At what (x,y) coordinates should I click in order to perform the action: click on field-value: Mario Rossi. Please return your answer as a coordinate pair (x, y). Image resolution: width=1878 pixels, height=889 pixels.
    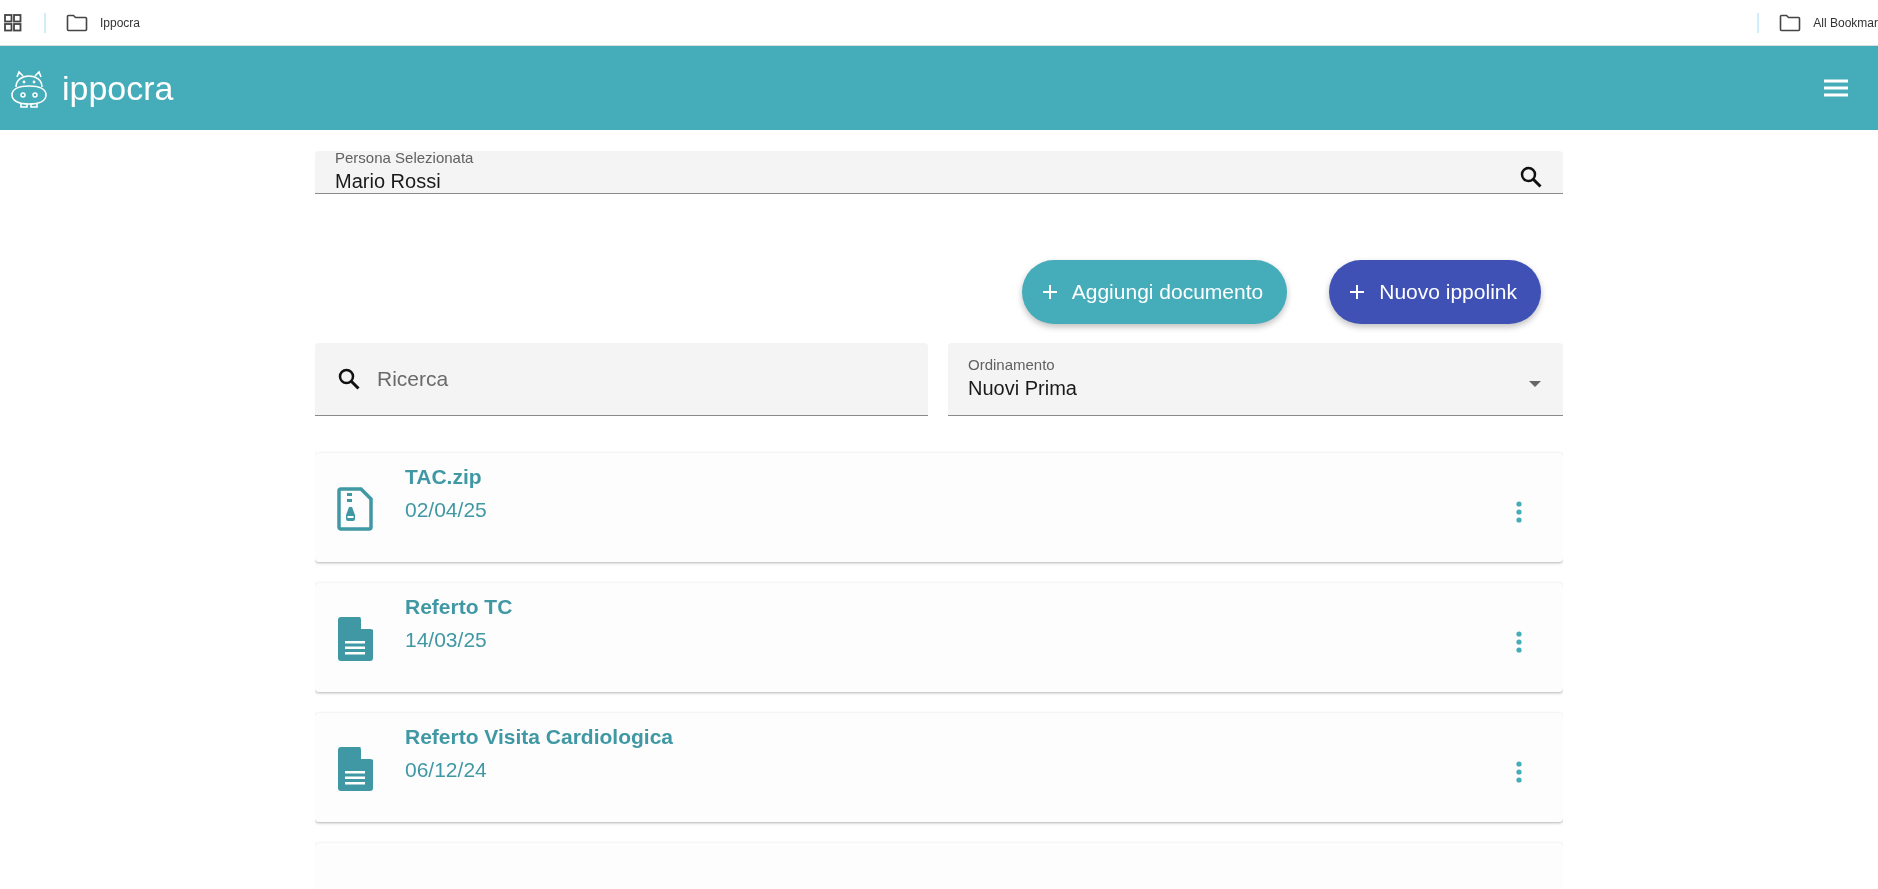
    Looking at the image, I should click on (388, 181).